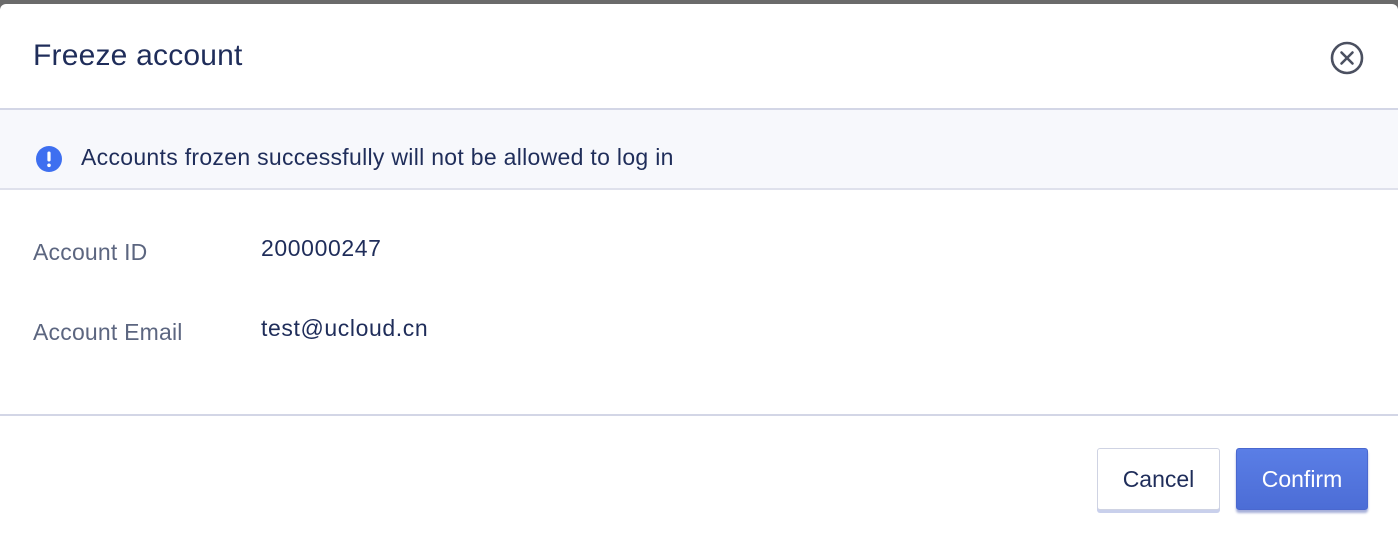 This screenshot has height=538, width=1398. Describe the element at coordinates (49, 159) in the screenshot. I see `exclamation-circle-icon` at that location.